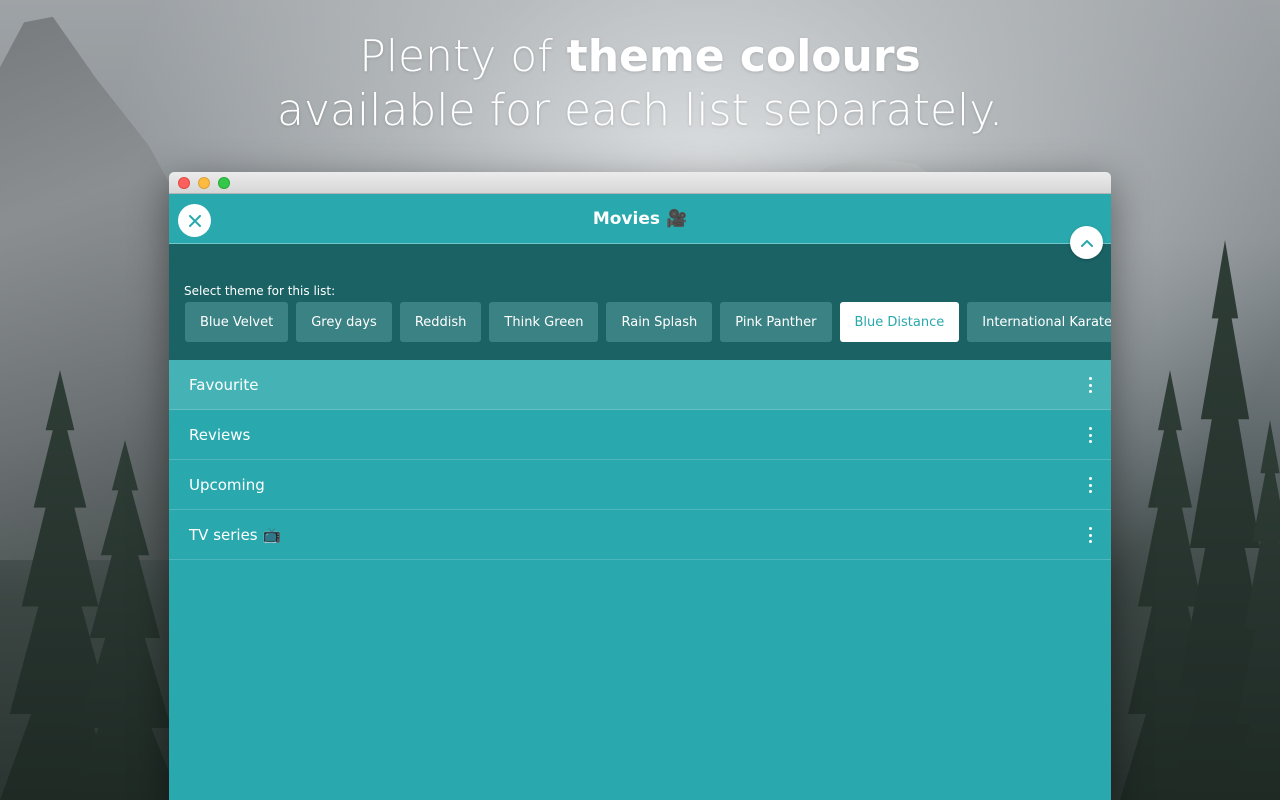 This screenshot has height=800, width=1280. I want to click on list-item-label: TV series, so click(223, 534).